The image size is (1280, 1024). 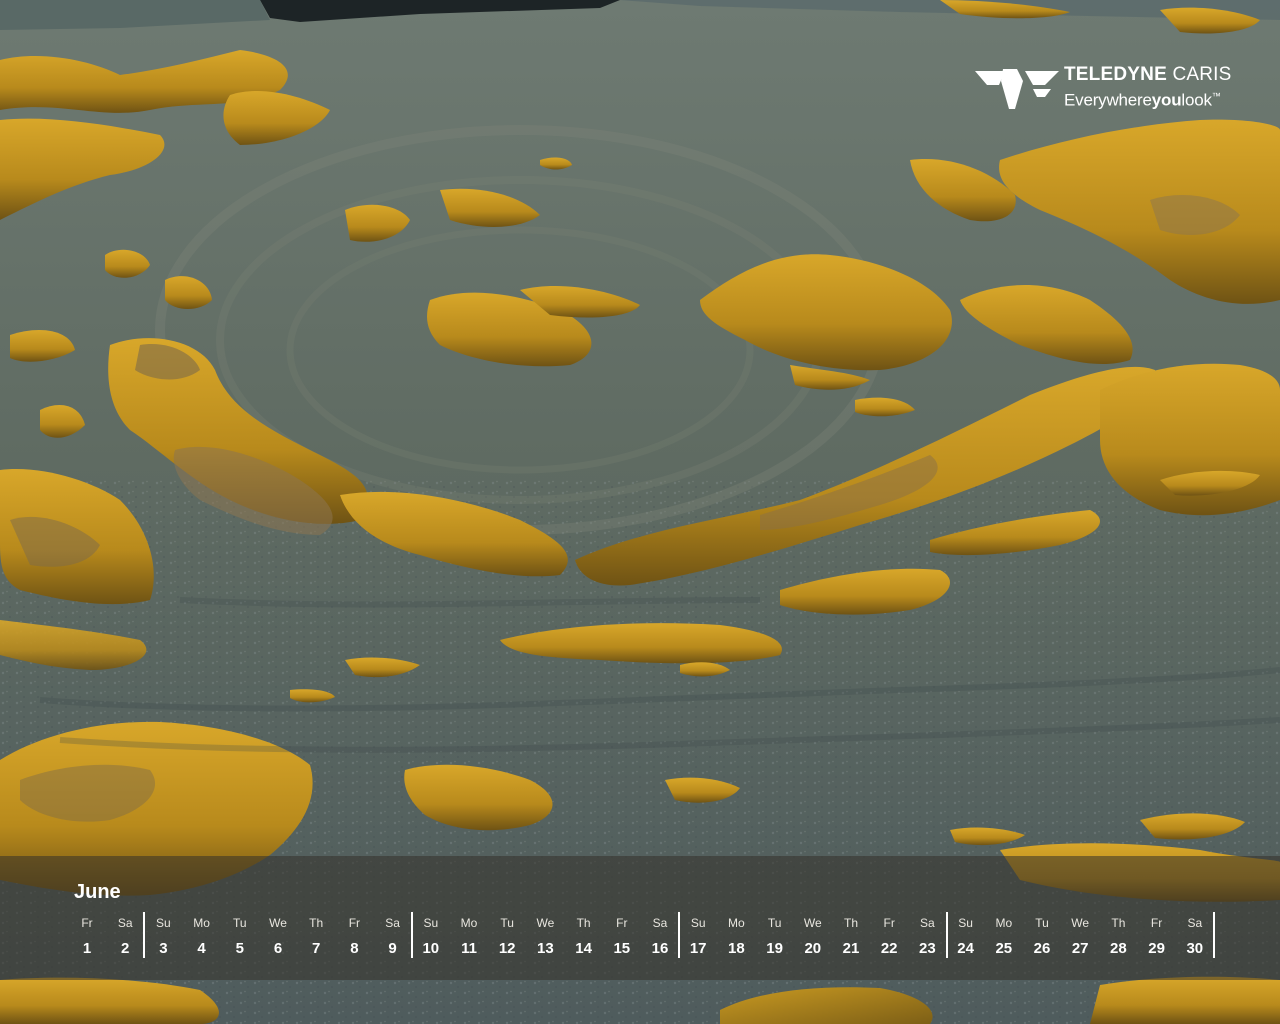 I want to click on brand-sub: CARIS, so click(x=1202, y=74).